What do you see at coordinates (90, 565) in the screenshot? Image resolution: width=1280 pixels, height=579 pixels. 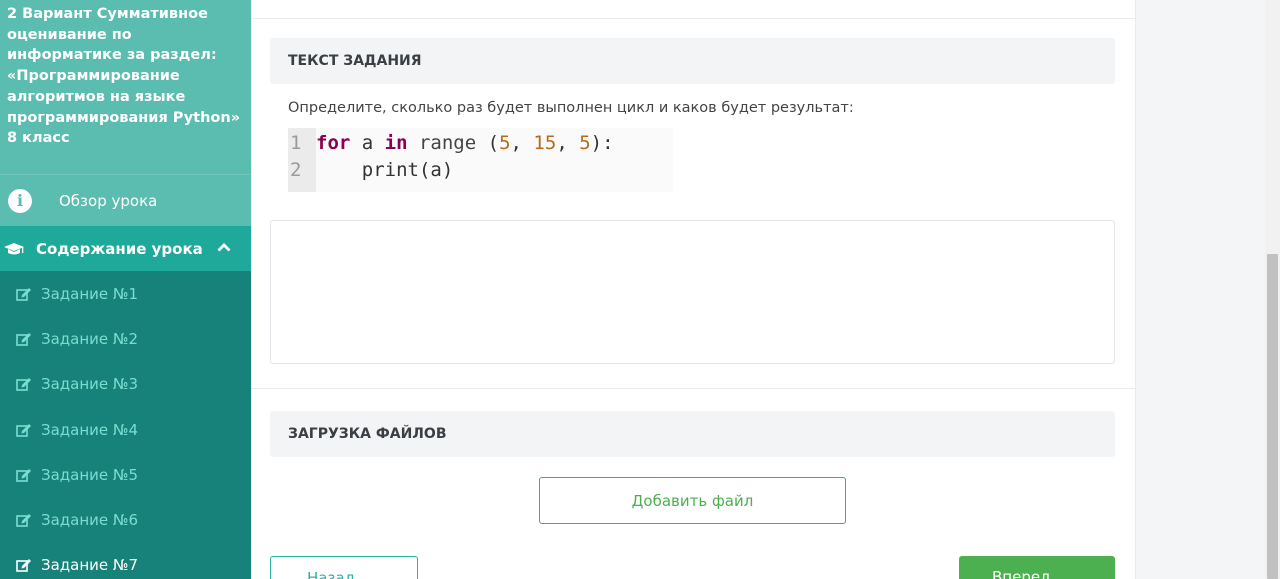 I see `sidebar-item-label: Задание №7` at bounding box center [90, 565].